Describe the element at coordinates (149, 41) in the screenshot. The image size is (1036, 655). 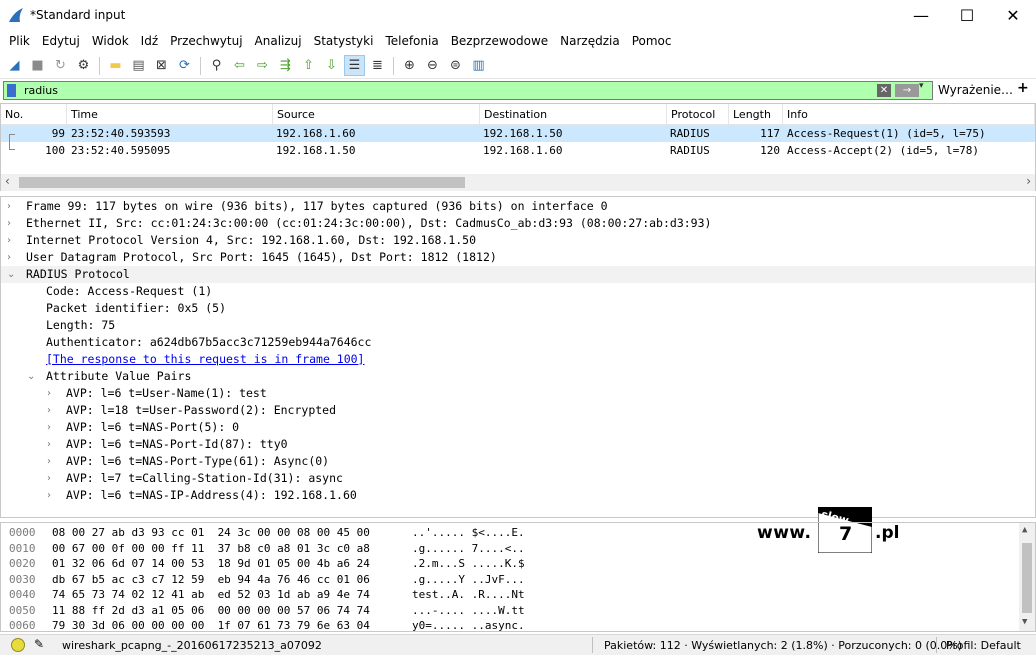
I see `menu-item-3: Idź` at that location.